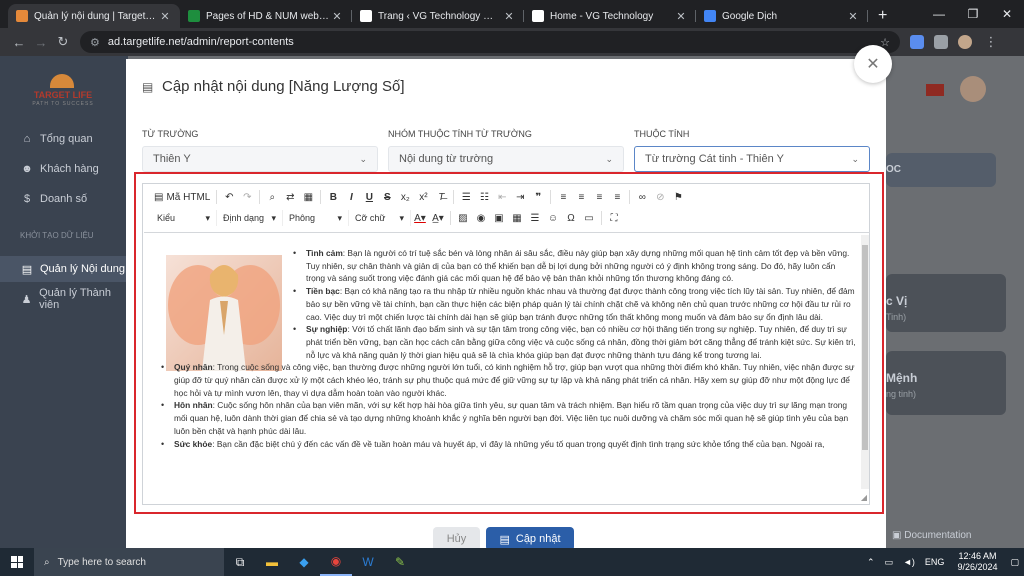 Image resolution: width=1024 pixels, height=576 pixels. Describe the element at coordinates (867, 16) in the screenshot. I see `tab-separator` at that location.